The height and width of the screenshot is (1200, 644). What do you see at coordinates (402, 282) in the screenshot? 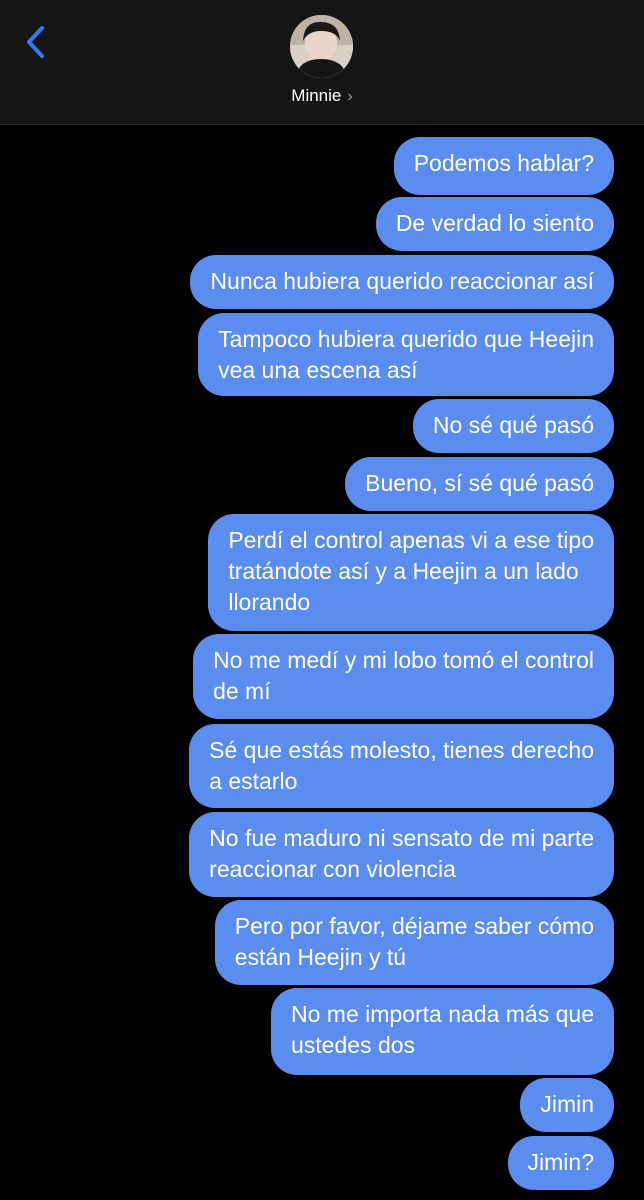
I see `message-bubble: Nunca hubiera querido reaccionar así` at bounding box center [402, 282].